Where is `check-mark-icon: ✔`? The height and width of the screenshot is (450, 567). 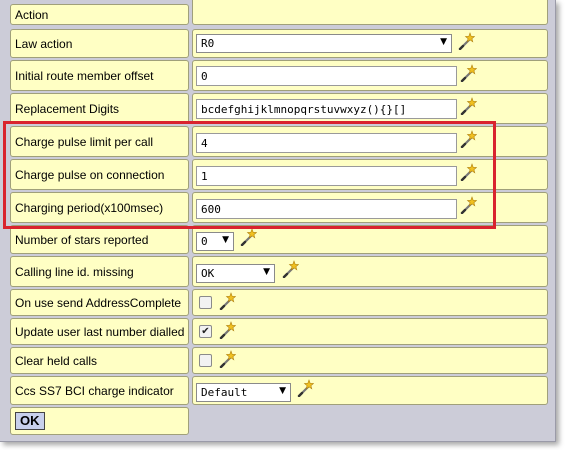 check-mark-icon: ✔ is located at coordinates (205, 331).